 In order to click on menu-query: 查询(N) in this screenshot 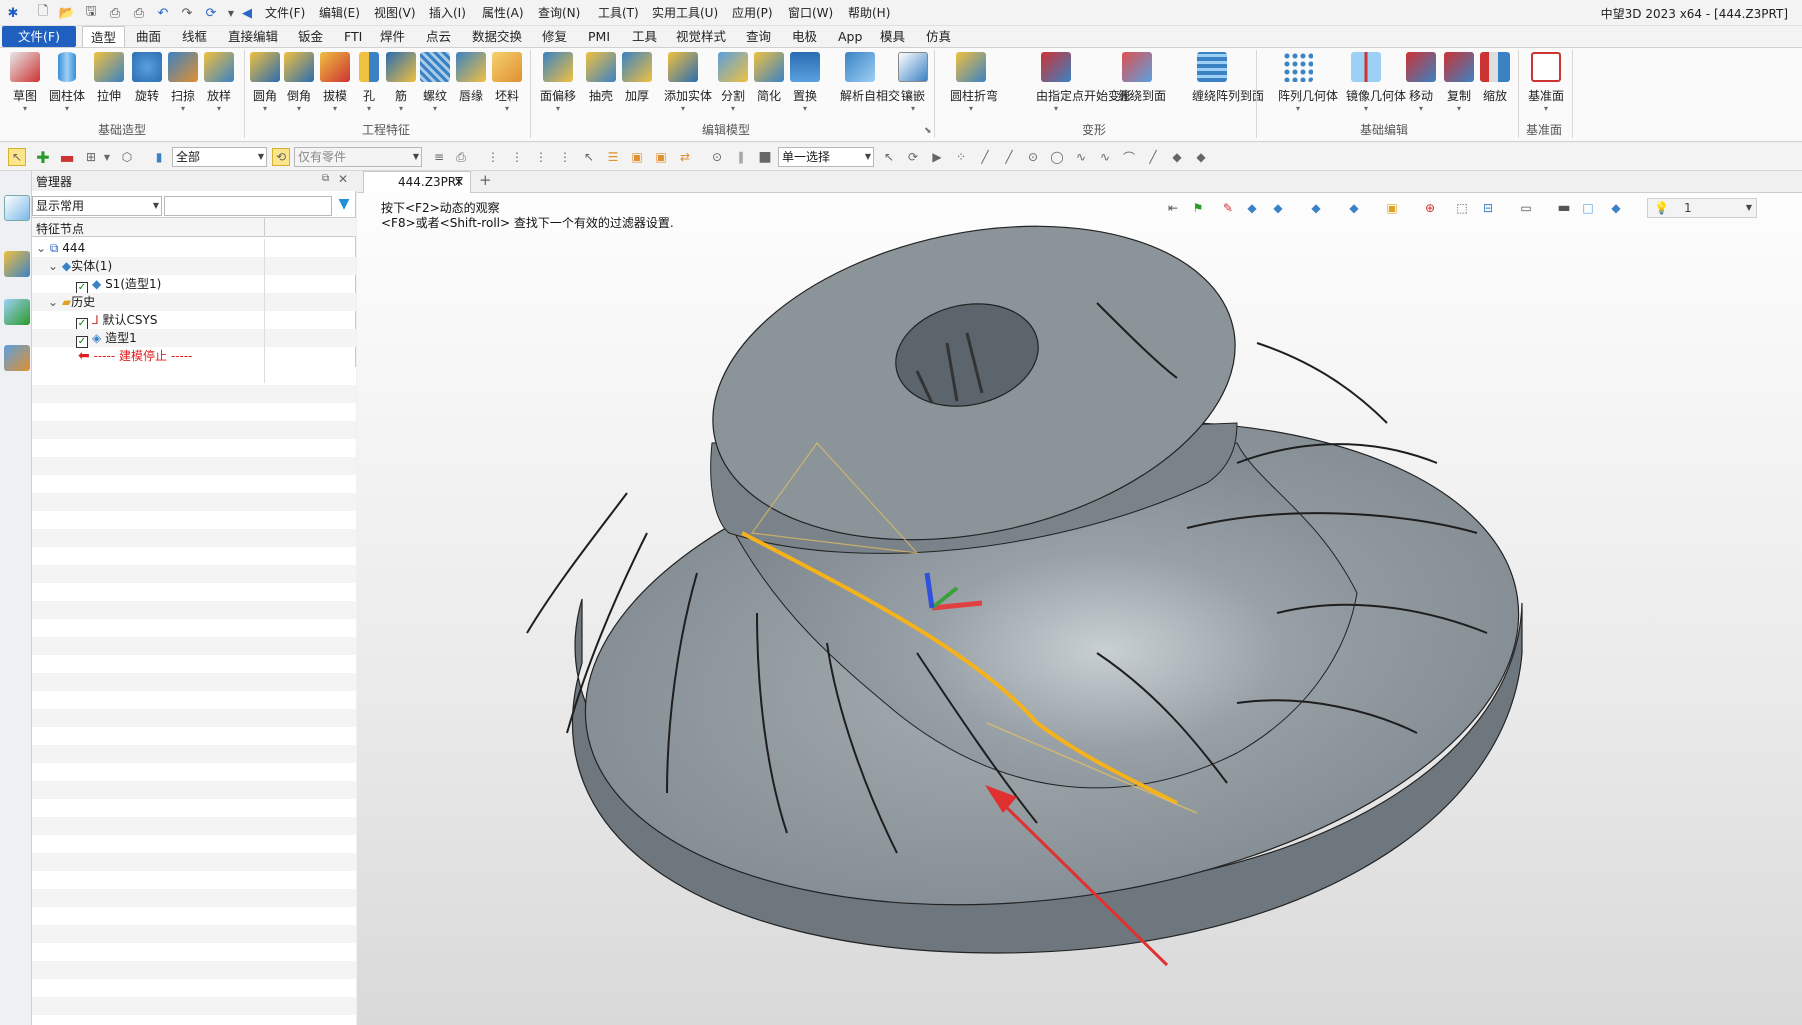, I will do `click(559, 13)`.